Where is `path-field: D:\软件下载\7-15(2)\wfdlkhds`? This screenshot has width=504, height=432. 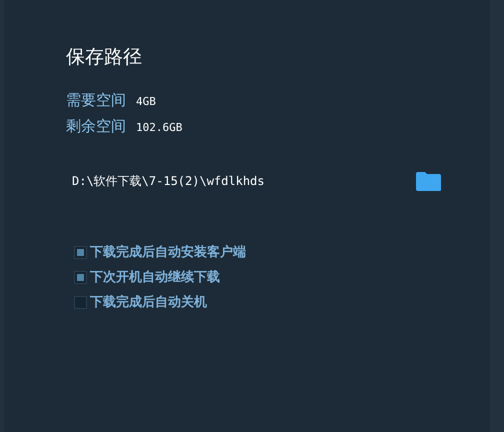
path-field: D:\软件下载\7-15(2)\wfdlkhds is located at coordinates (237, 181).